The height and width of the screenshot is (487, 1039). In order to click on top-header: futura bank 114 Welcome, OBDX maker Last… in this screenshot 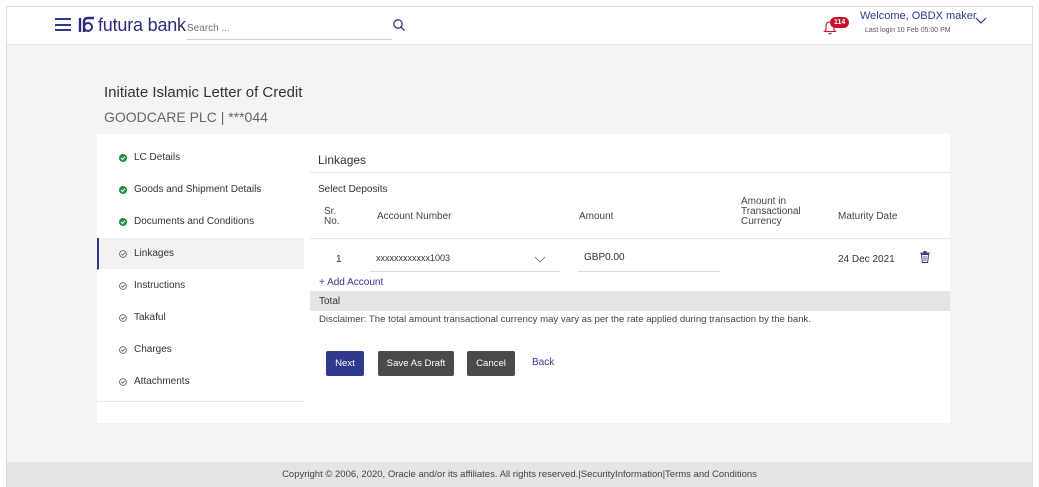, I will do `click(519, 26)`.